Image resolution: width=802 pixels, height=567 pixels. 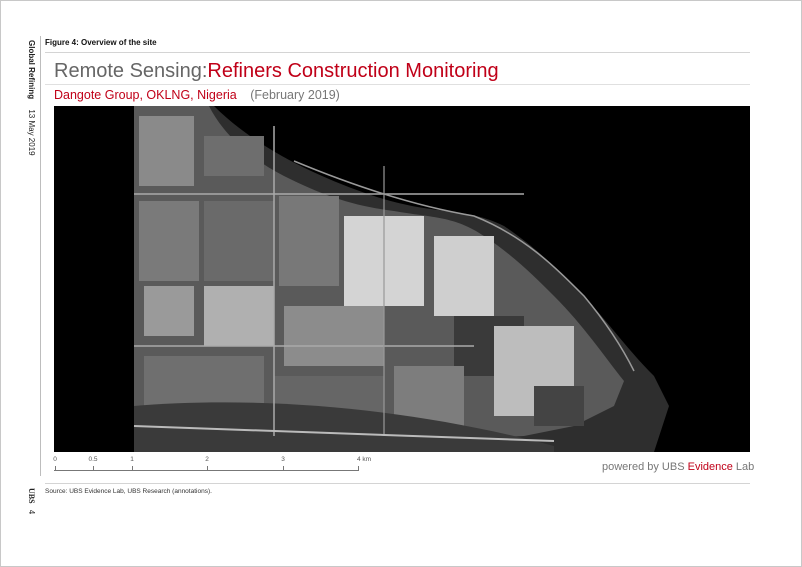 What do you see at coordinates (93, 459) in the screenshot?
I see `scale-label: 0.5` at bounding box center [93, 459].